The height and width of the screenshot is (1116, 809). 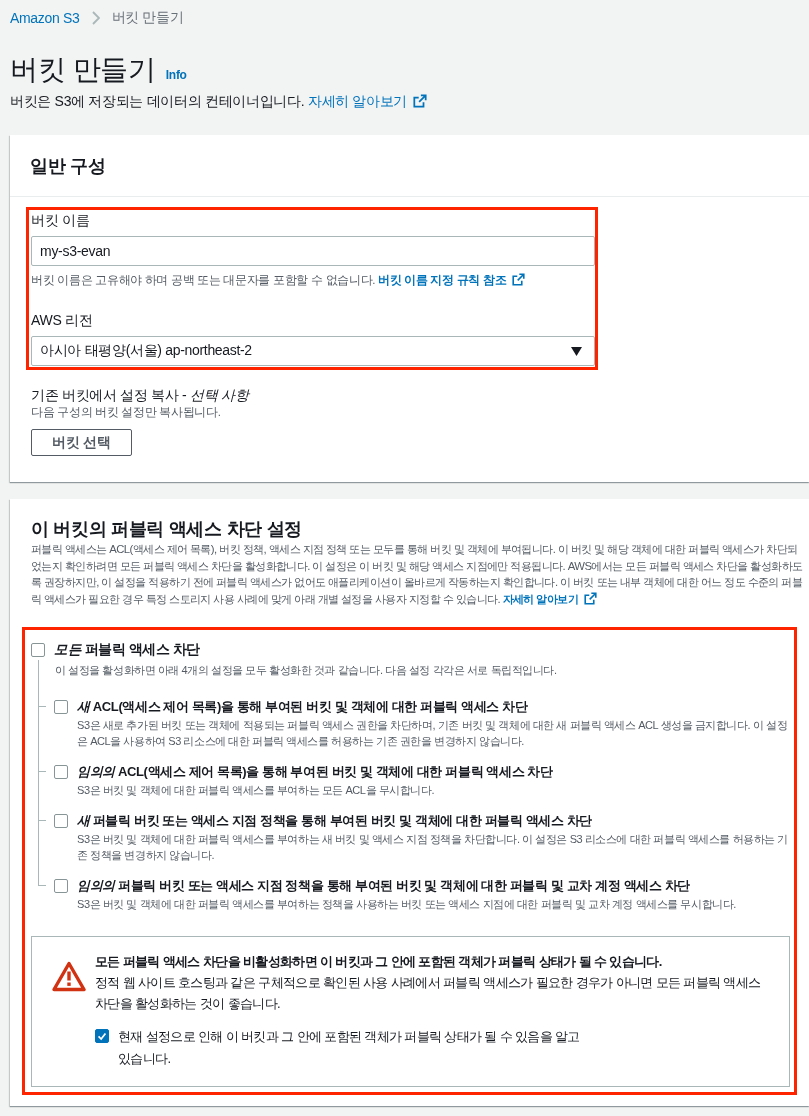 I want to click on section-description: 퍼블릭 액세스는 ACL(액세스 제어 목록), 버킷 정책, 액세스 지점 정책 또는 모두를 통해 버킷 및 객체에 부여됩니다. 이 버킷 및 해당 객체에 대한 퍼블릭 액세스가 차단되었는지 확인하려면 모든 퍼블릭 액세스 차단을 활성화합니다. 이 설정은 이 버킷 및 해당 액세스 지점에만 적용됩니다. AWS에서는 모든 퍼블릭 액세스 차단을 활성화하도록 권장하지만, 이 설정을 적용하기 전에 퍼블릭 액세스가 없어도 애플리케이션이 올바르게 작동하는지 확인합니다. 이 버킷 또는 내부 객체에 대한 어느 정도 수준의 퍼블릭 액세스가 필요한 경우 특정 스토리지 사용 사례에 맞게 아래 개별 설정을 사용자 지정할 수 있습니다. 자세히 알아보기, so click(x=416, y=574).